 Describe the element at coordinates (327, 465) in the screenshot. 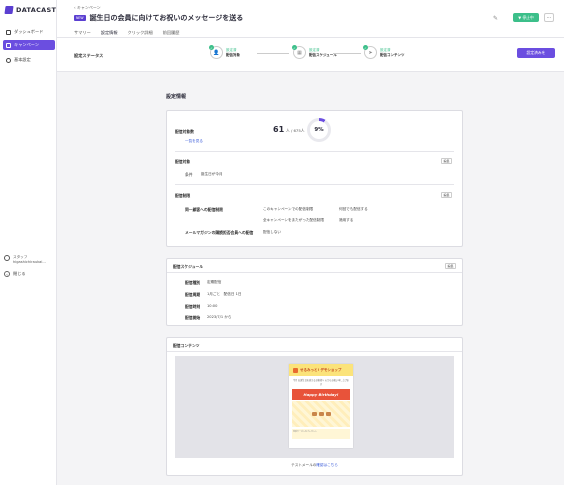

I see `test-mail-link: 確認はこちら` at that location.